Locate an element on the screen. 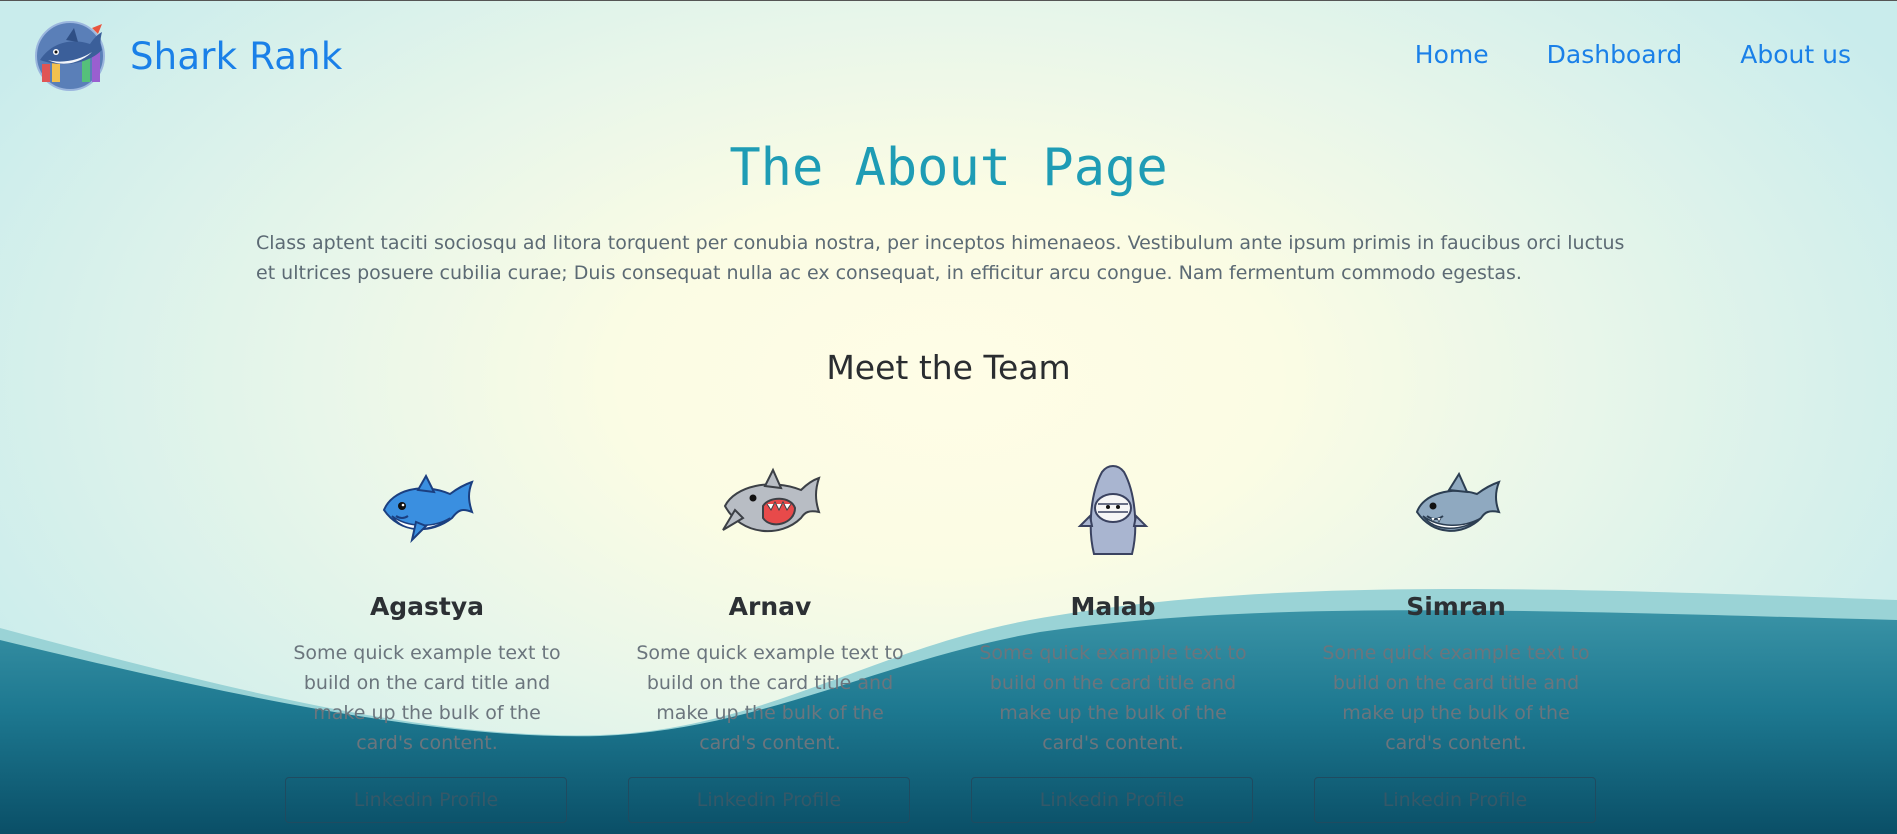 The image size is (1897, 834). grey-shark-open-mouth-icon is located at coordinates (771, 500).